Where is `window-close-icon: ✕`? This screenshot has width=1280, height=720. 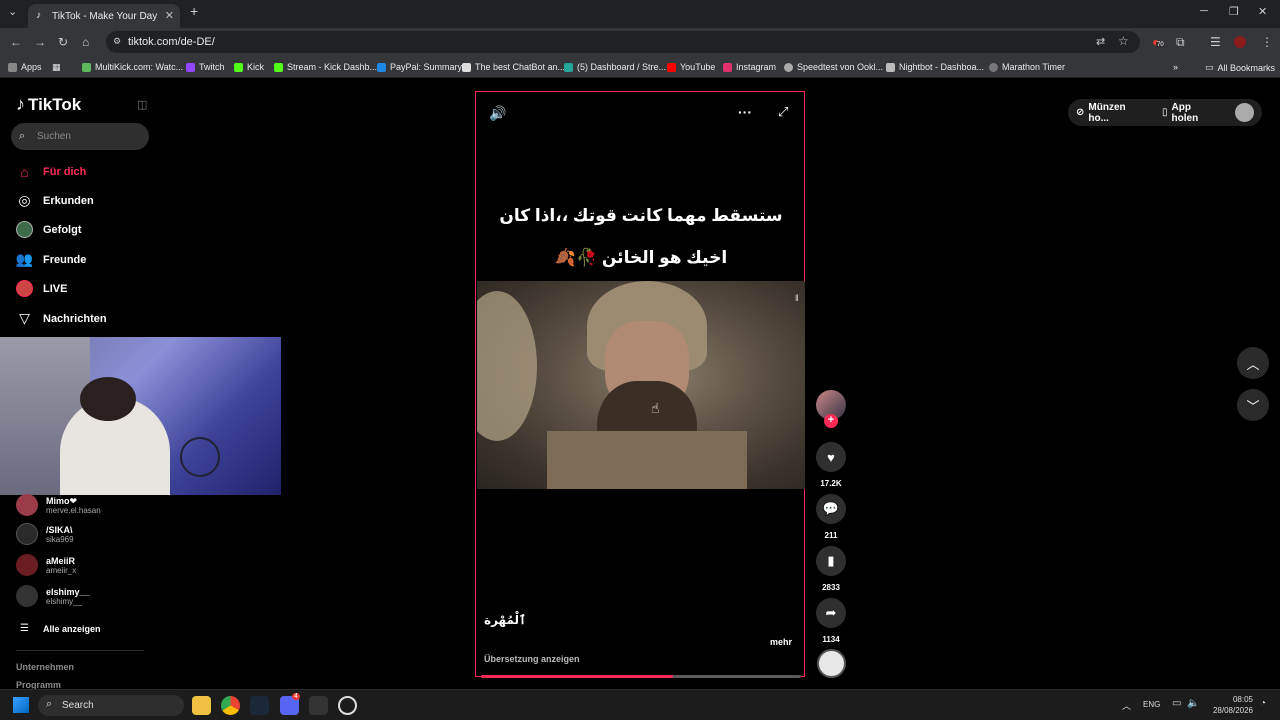
window-close-icon: ✕ is located at coordinates (1262, 11).